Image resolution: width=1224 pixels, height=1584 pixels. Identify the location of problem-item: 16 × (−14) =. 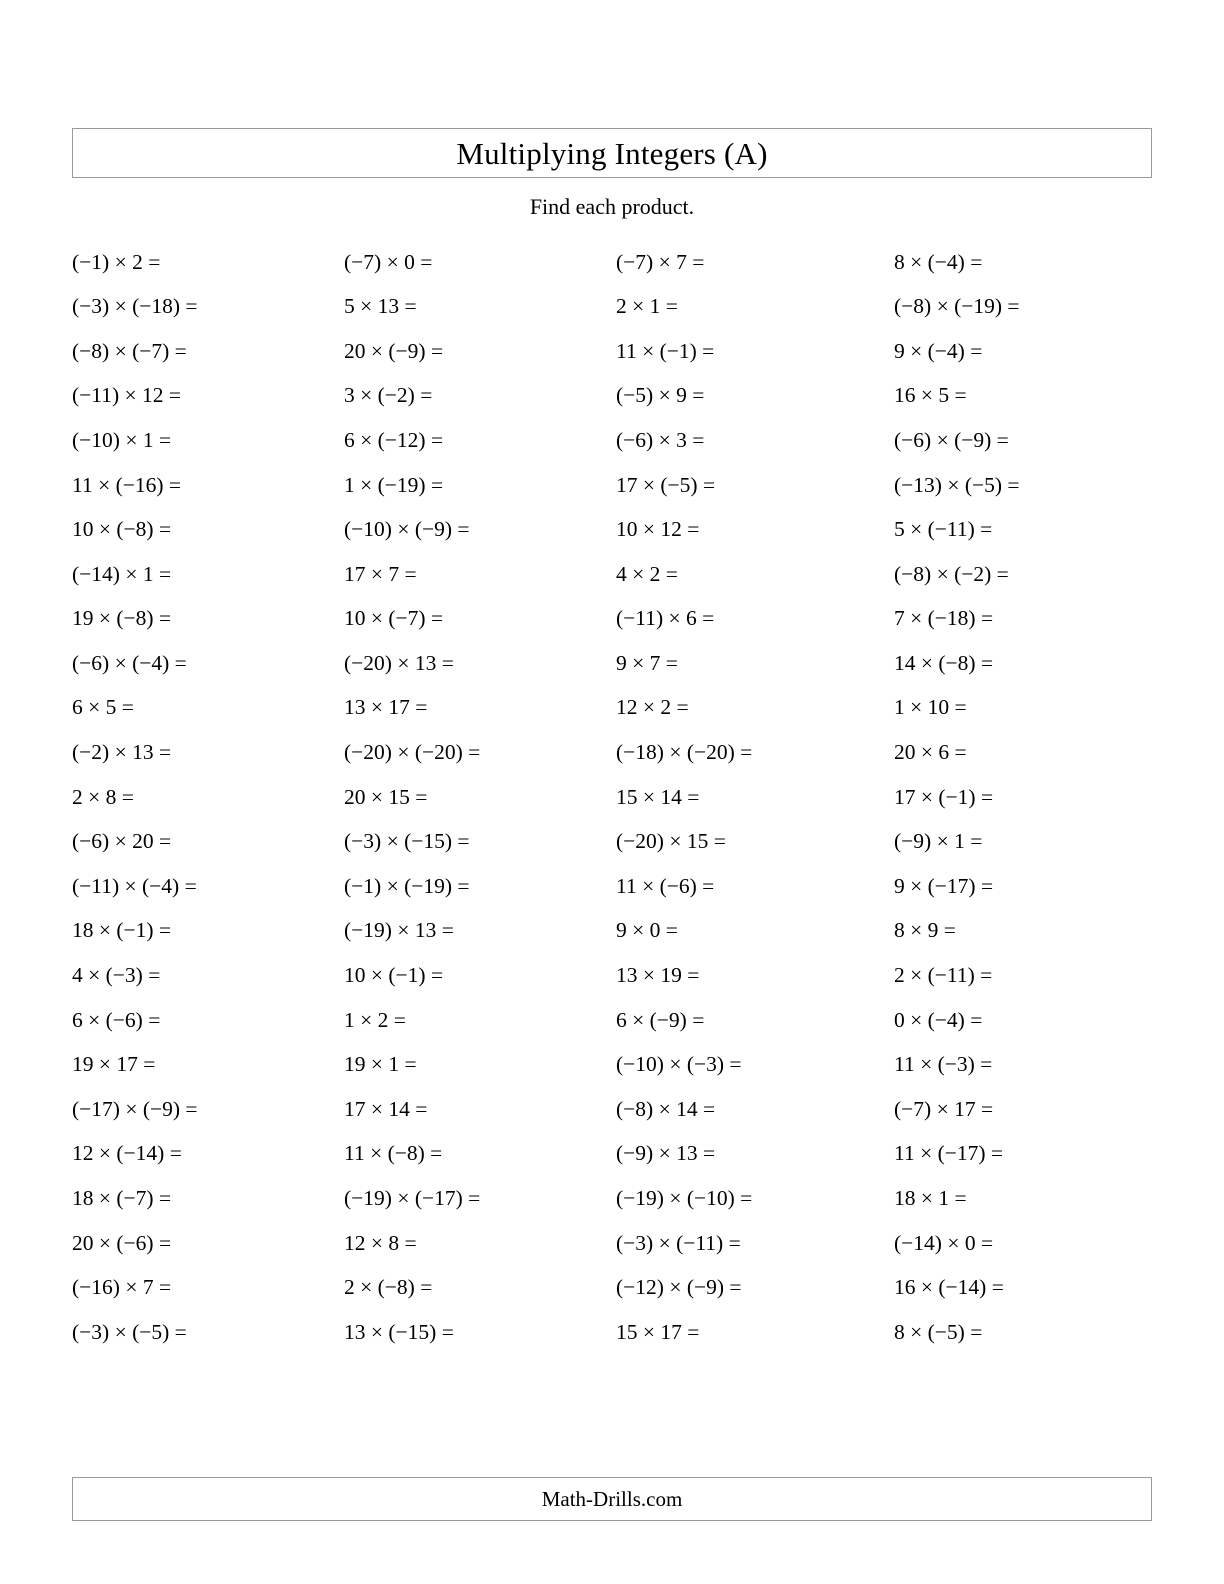
(949, 1287).